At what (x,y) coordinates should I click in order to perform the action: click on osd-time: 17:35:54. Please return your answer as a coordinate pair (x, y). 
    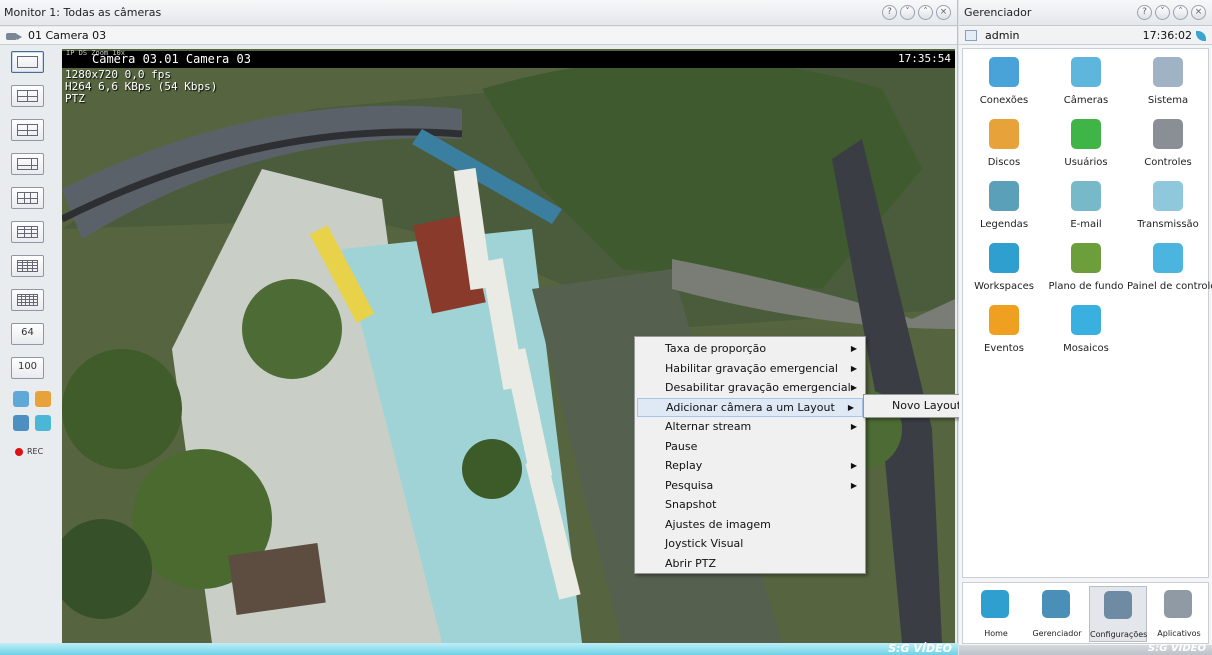
    Looking at the image, I should click on (924, 58).